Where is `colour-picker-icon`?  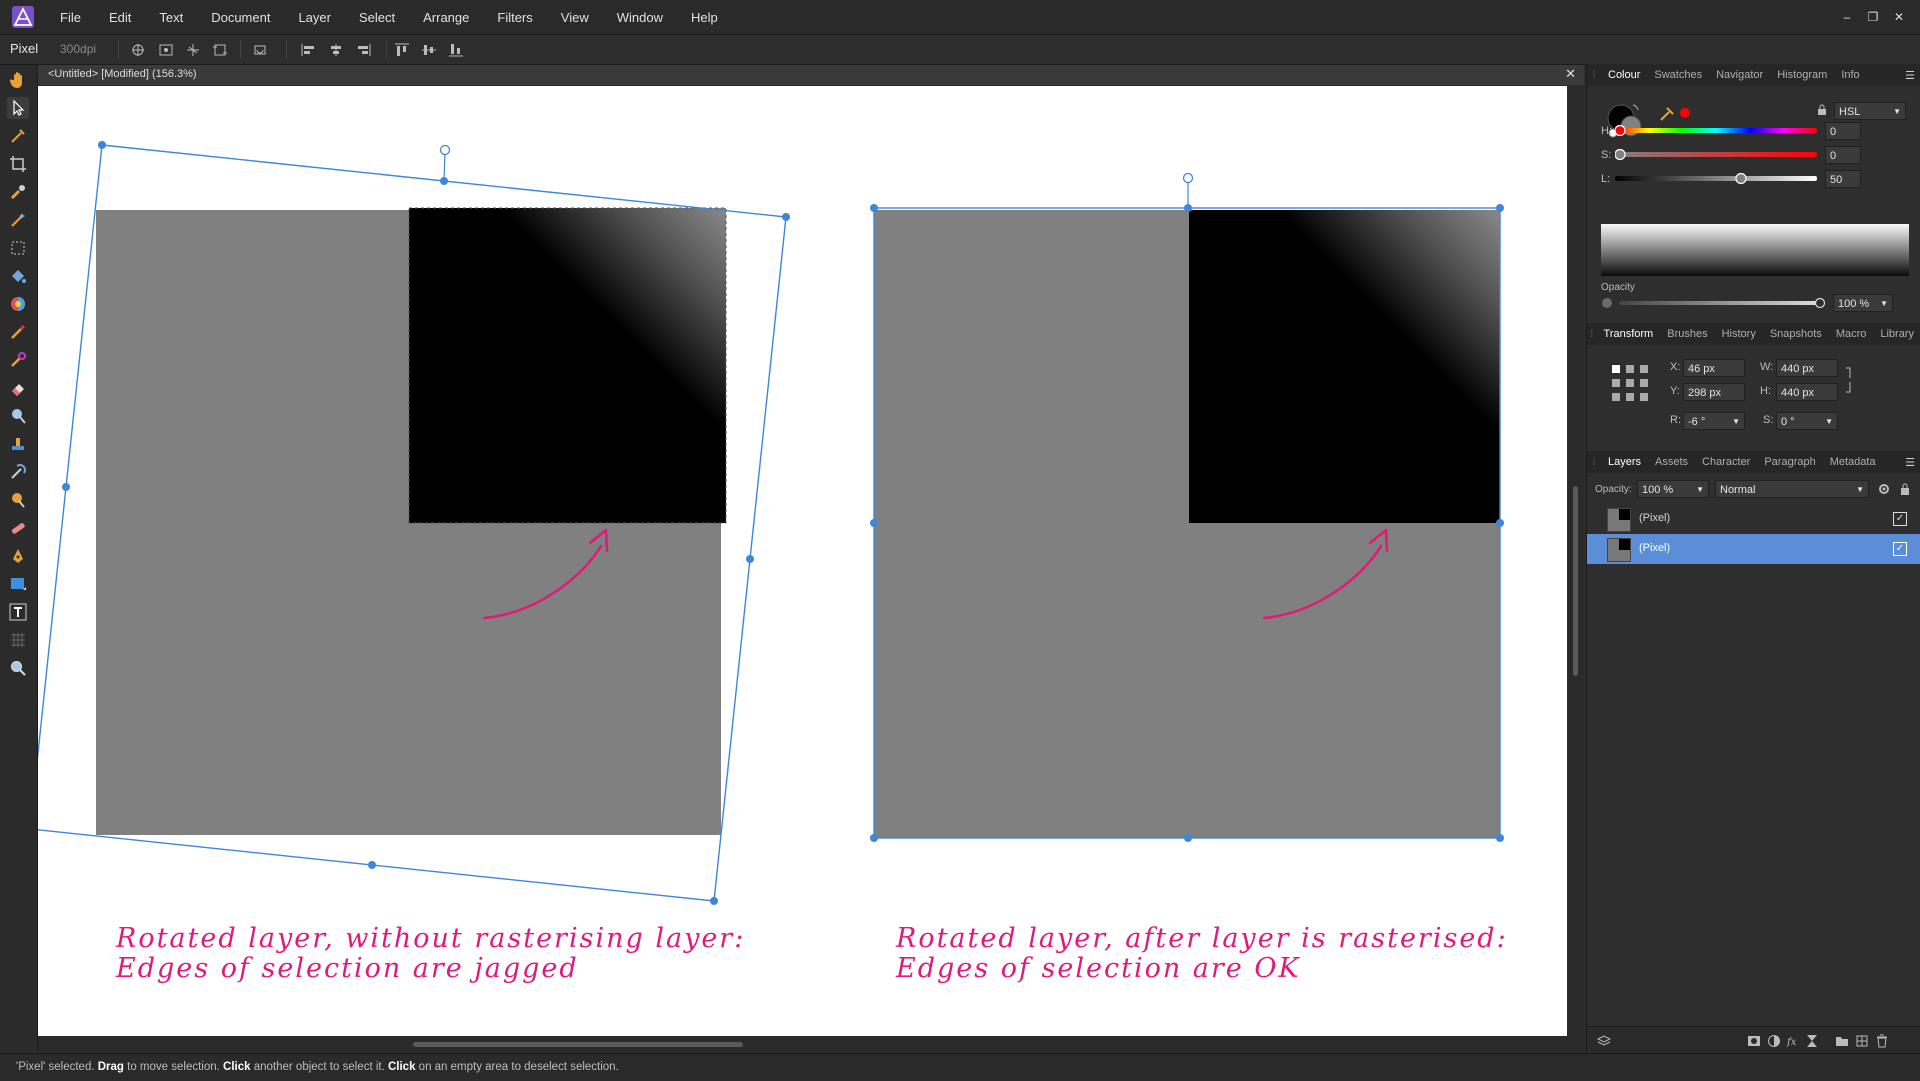
colour-picker-icon is located at coordinates (1667, 114).